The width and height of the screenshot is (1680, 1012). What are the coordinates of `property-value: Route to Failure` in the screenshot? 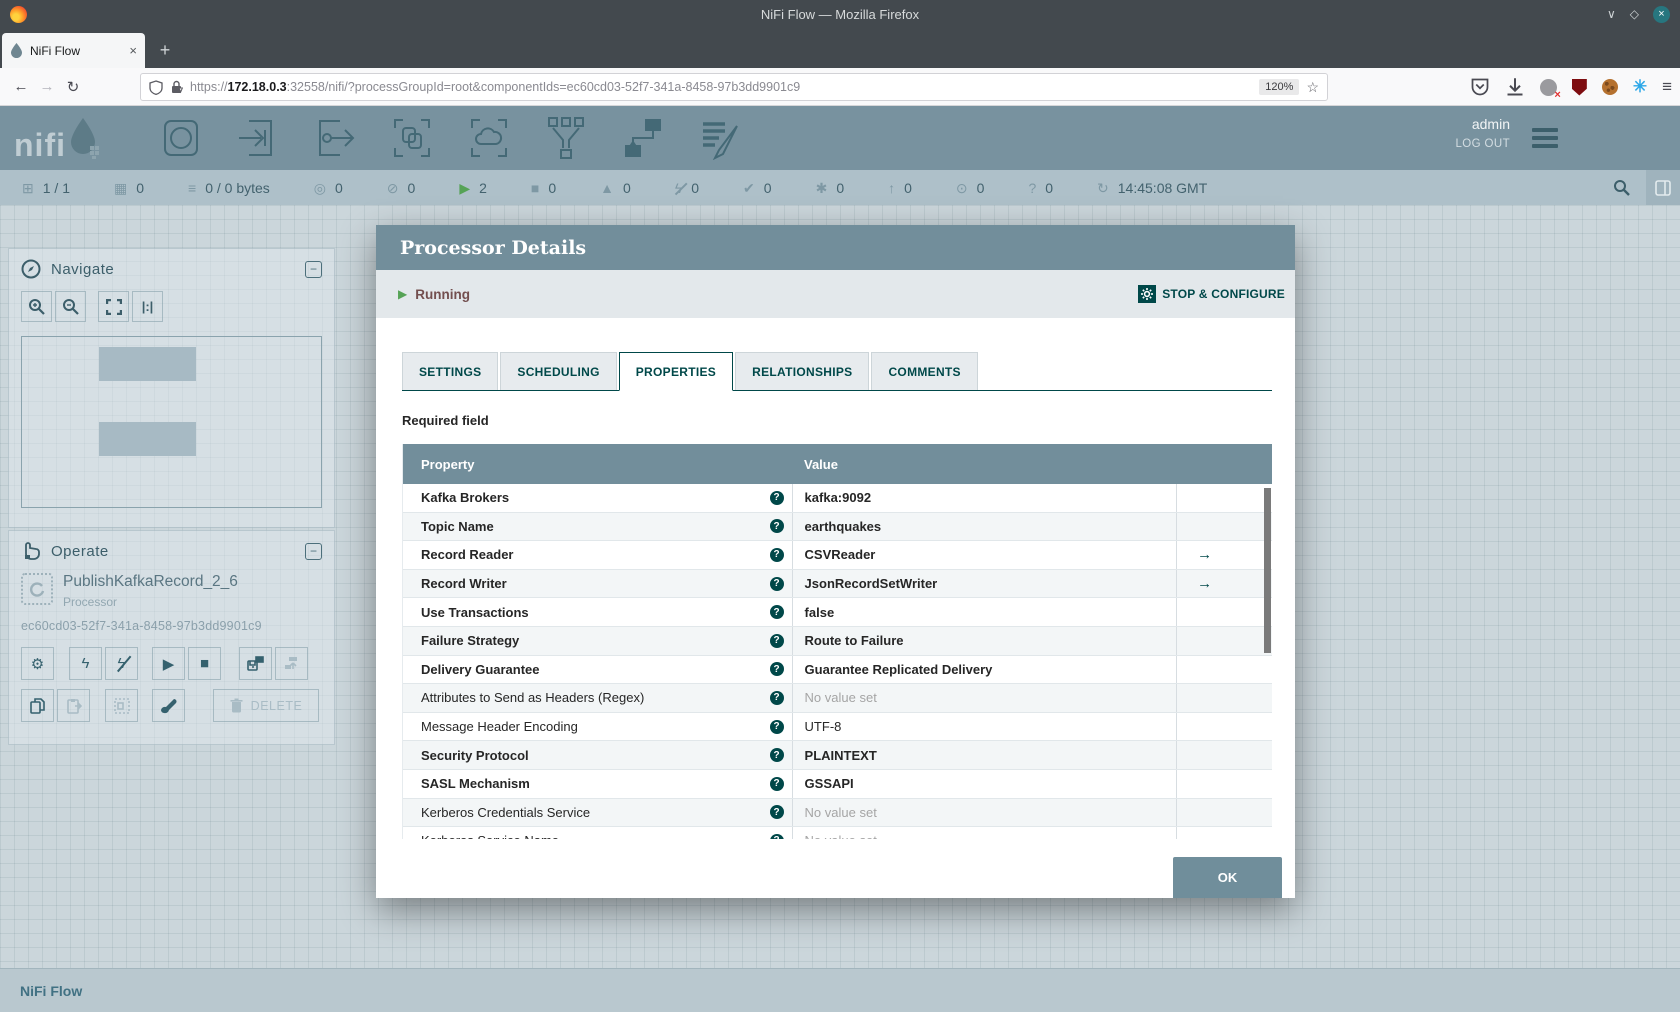 It's located at (854, 640).